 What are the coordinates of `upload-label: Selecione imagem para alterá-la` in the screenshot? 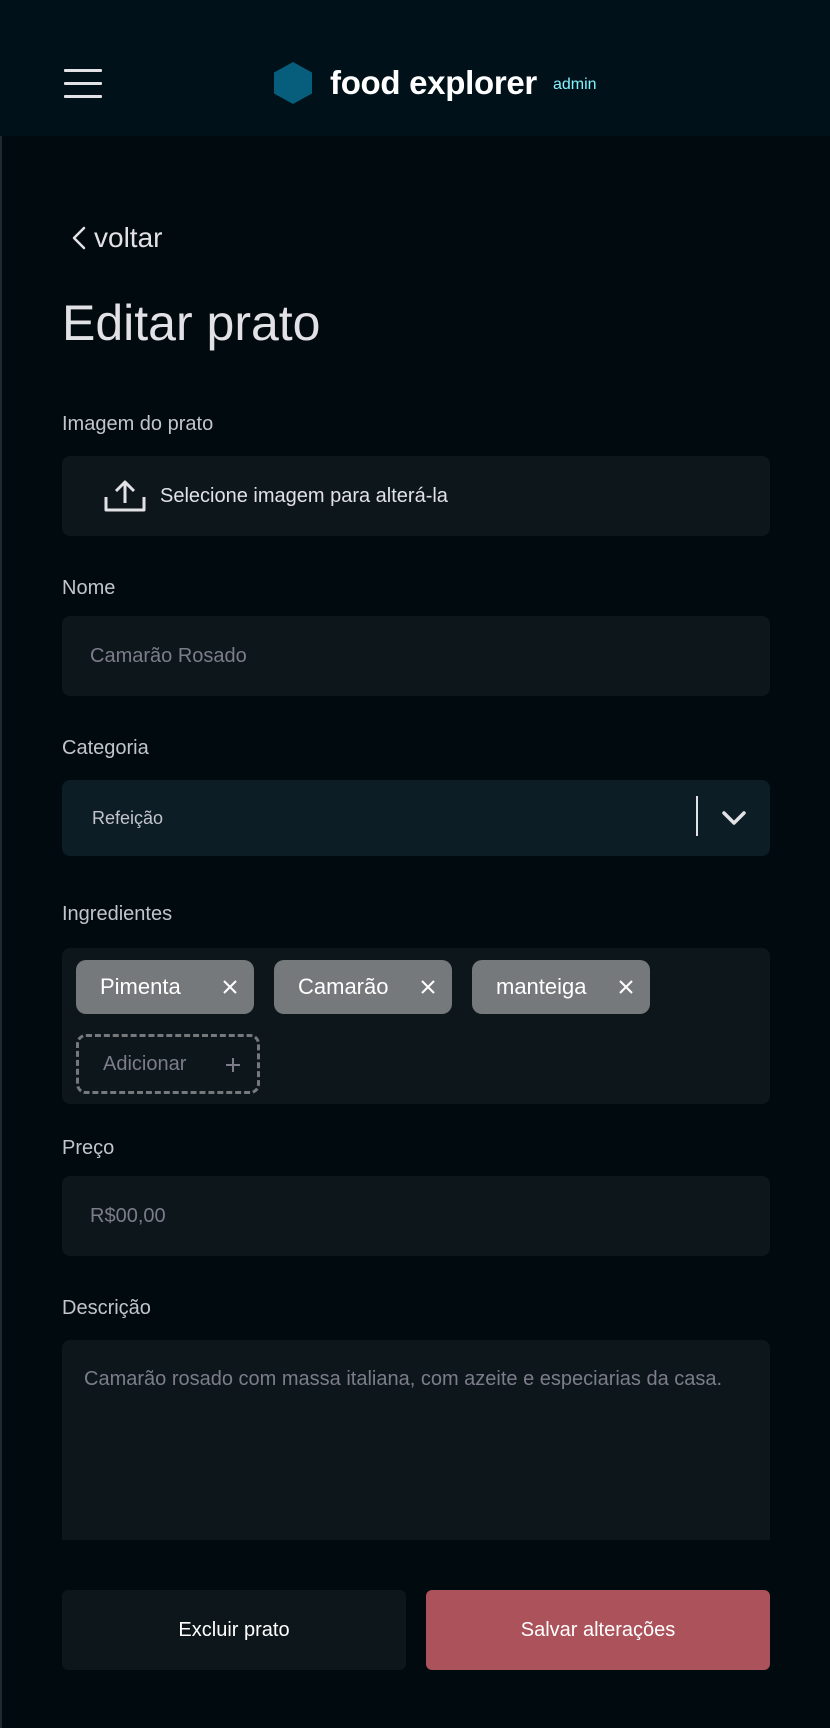 It's located at (304, 495).